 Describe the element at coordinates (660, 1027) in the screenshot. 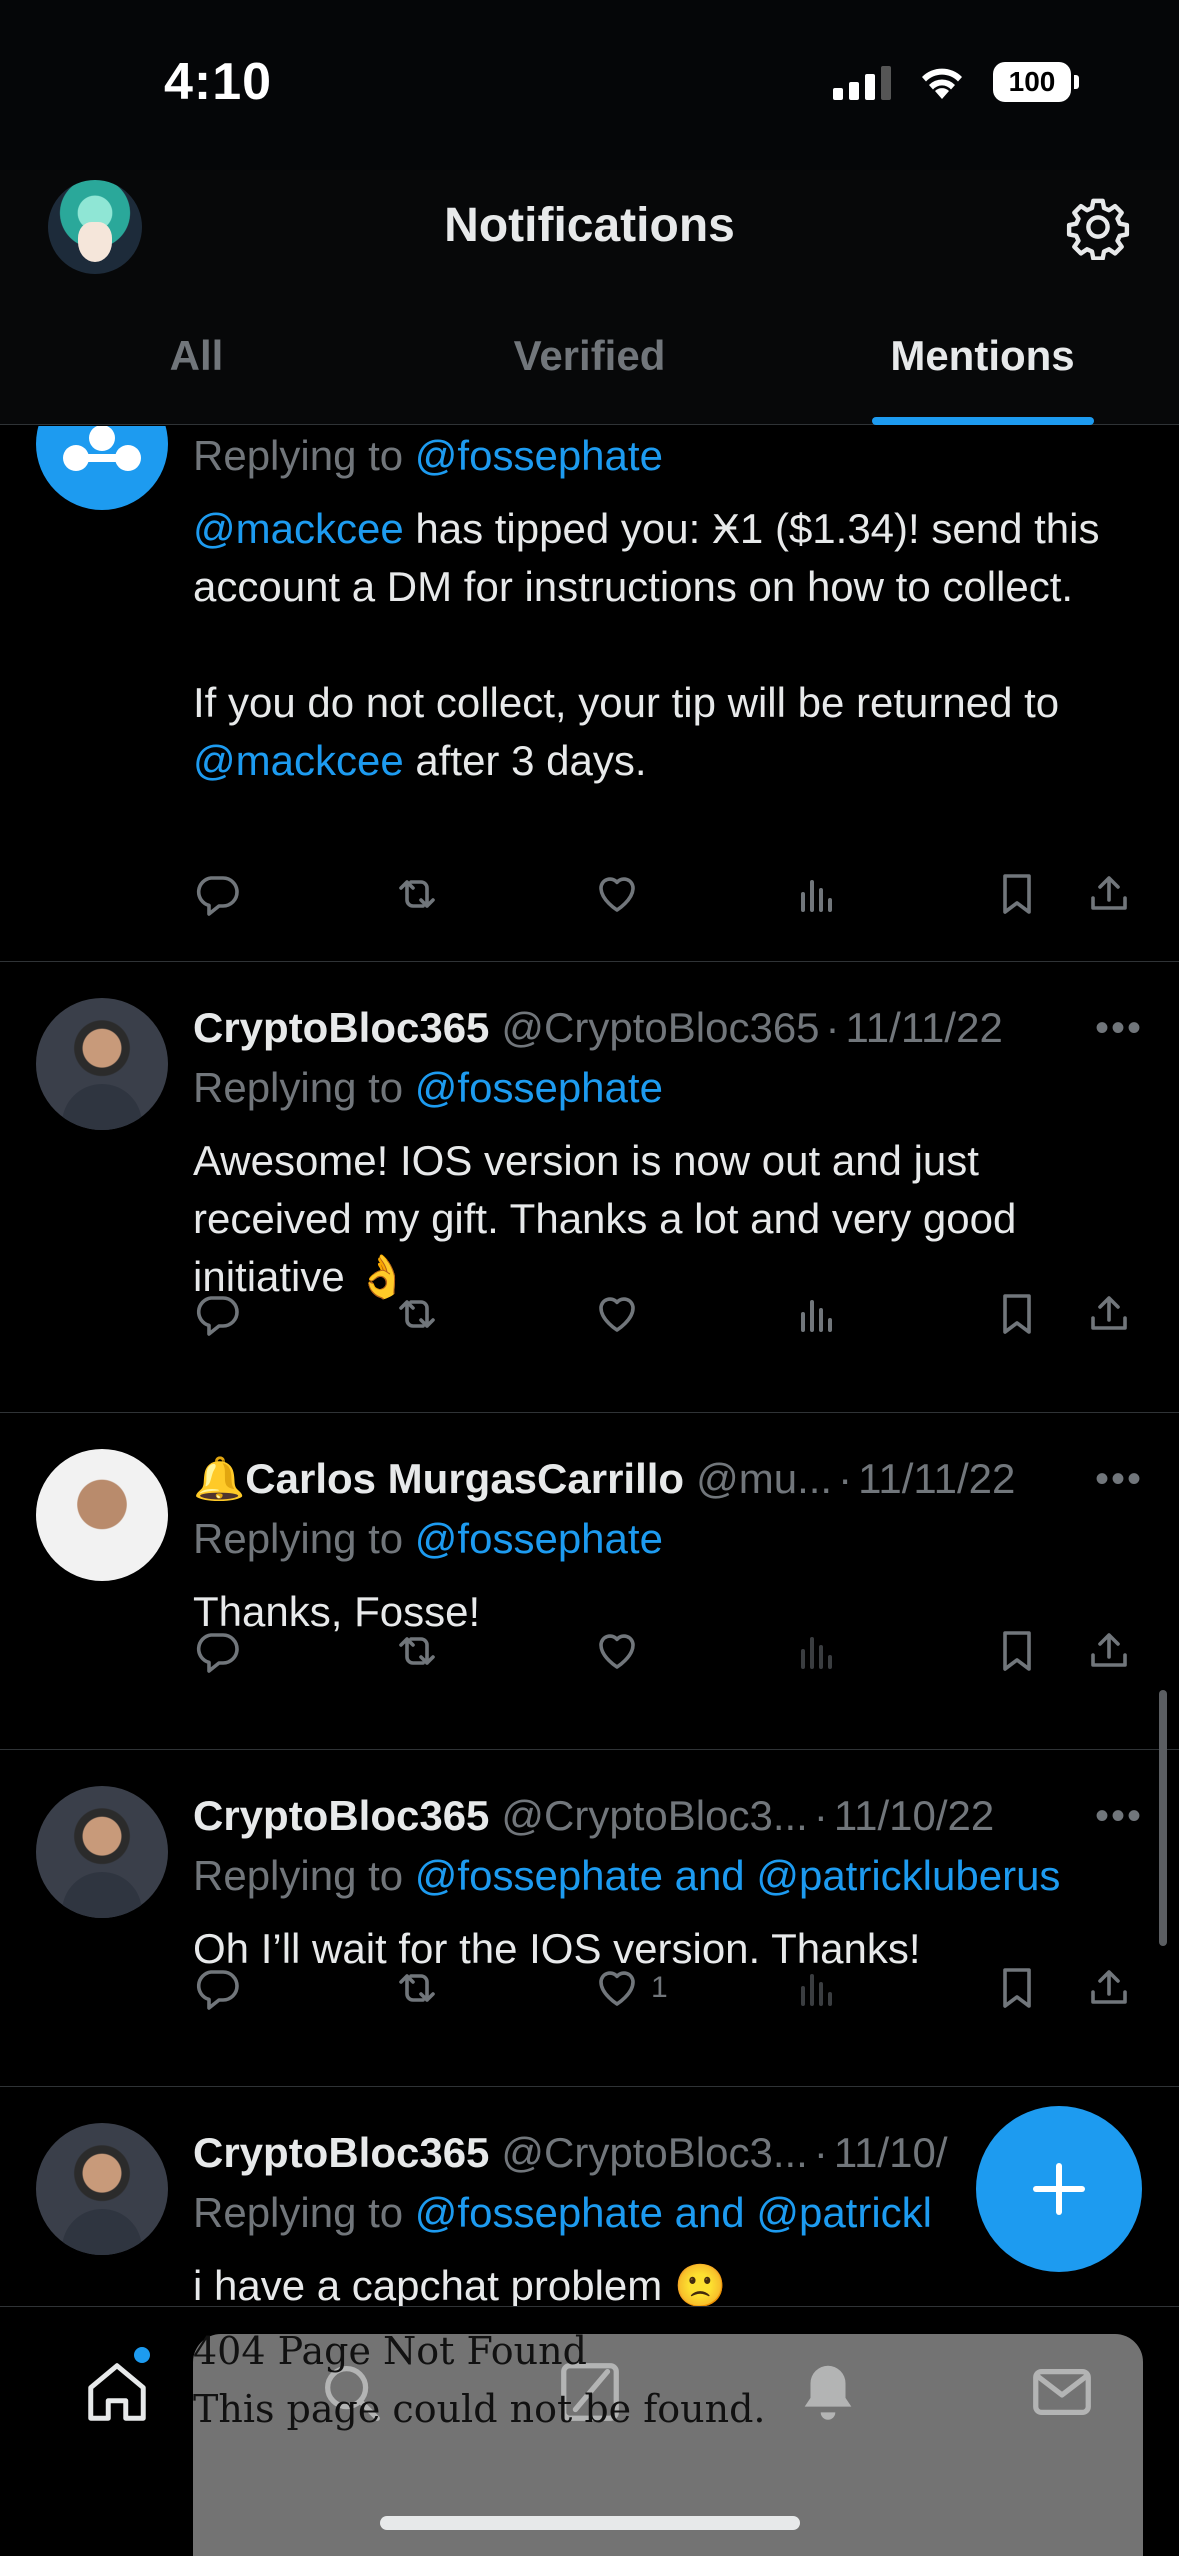

I see `handle: @CryptoBloc365` at that location.